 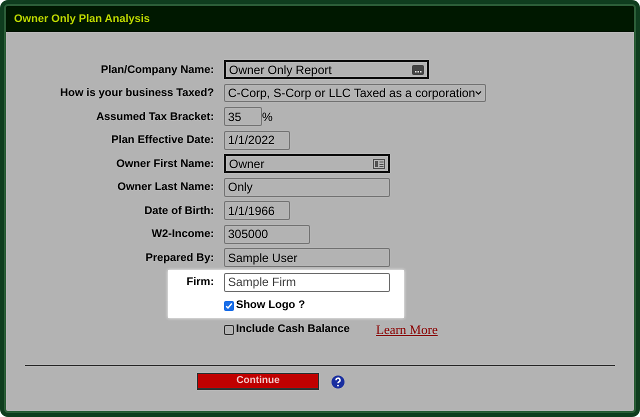 What do you see at coordinates (326, 70) in the screenshot?
I see `input-field: Owner Only Report` at bounding box center [326, 70].